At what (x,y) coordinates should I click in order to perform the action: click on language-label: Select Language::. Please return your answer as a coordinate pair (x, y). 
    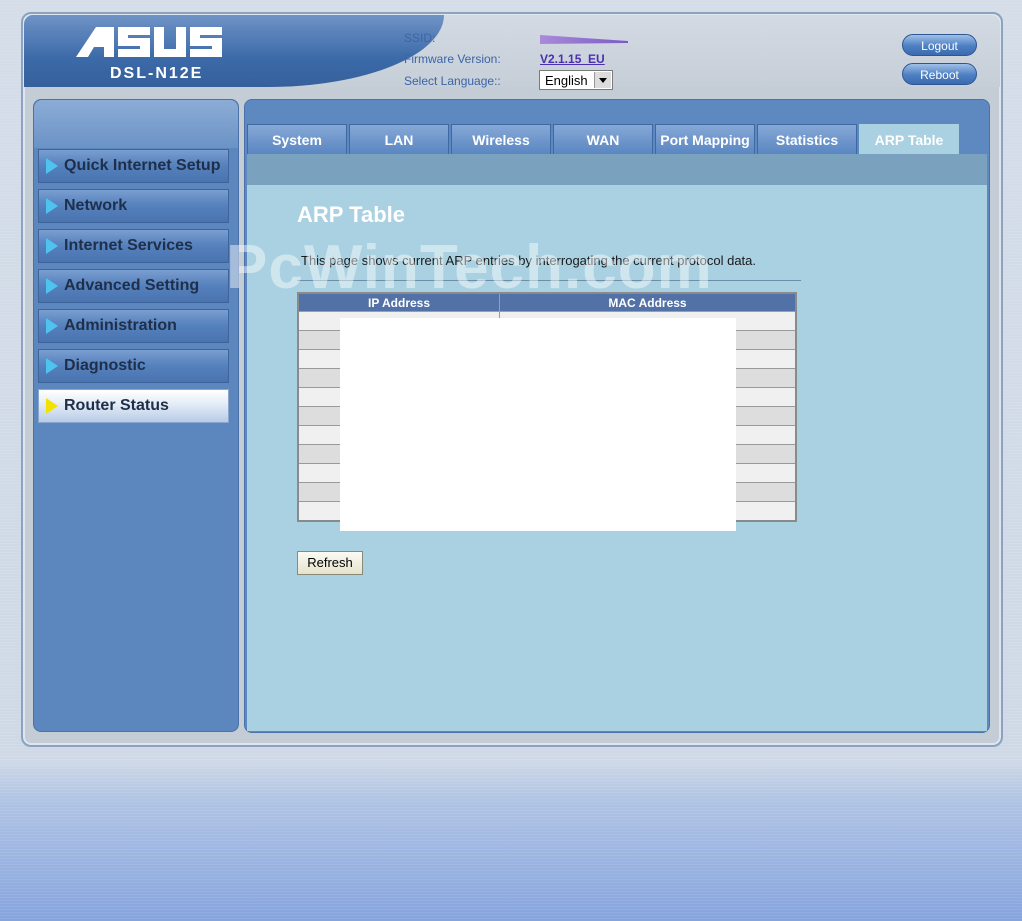
    Looking at the image, I should click on (452, 81).